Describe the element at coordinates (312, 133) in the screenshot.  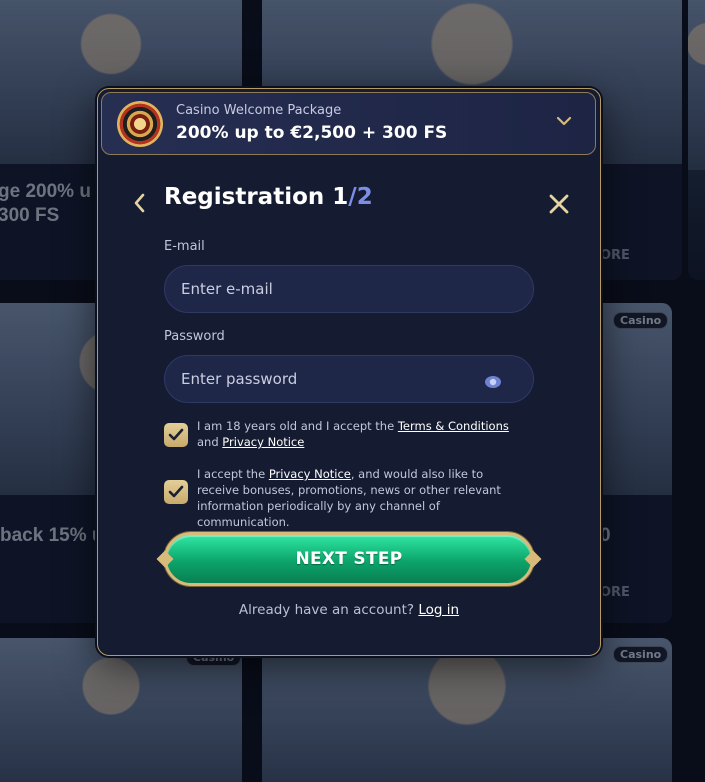
I see `promo-value: 200% up to €2,500 + 300 FS` at that location.